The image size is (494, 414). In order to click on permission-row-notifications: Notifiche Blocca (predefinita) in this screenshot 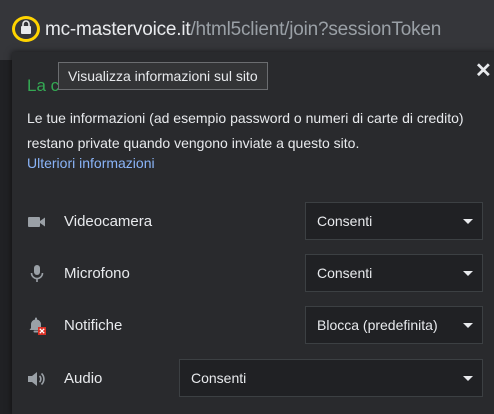, I will do `click(253, 326)`.